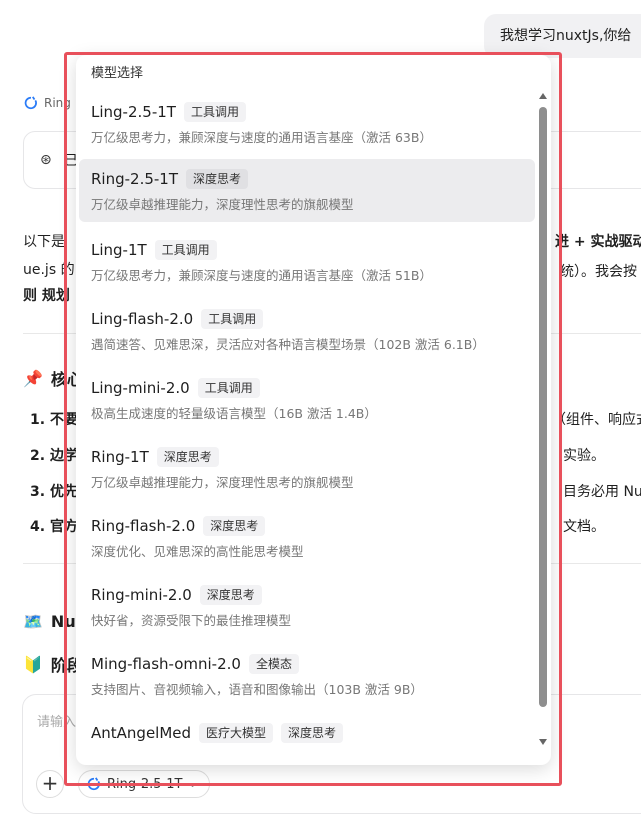 This screenshot has width=641, height=814. Describe the element at coordinates (33, 621) in the screenshot. I see `map-icon: 🗺️` at that location.